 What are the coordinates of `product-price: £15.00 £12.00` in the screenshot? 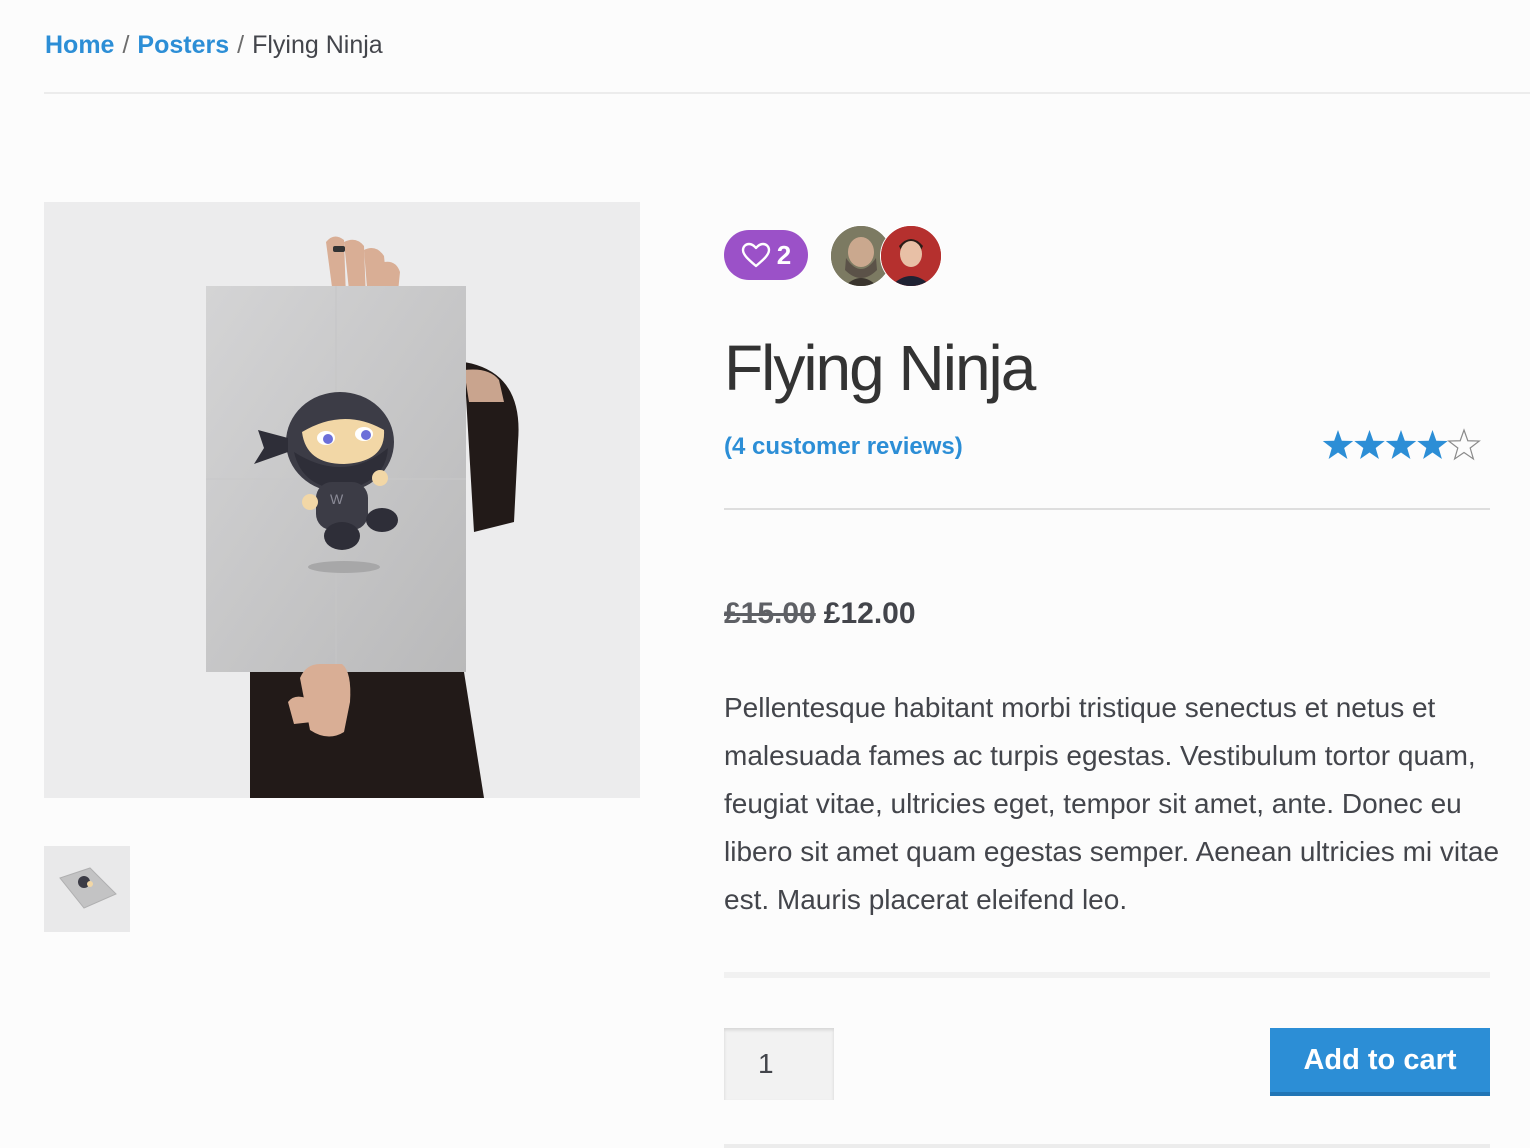 It's located at (820, 614).